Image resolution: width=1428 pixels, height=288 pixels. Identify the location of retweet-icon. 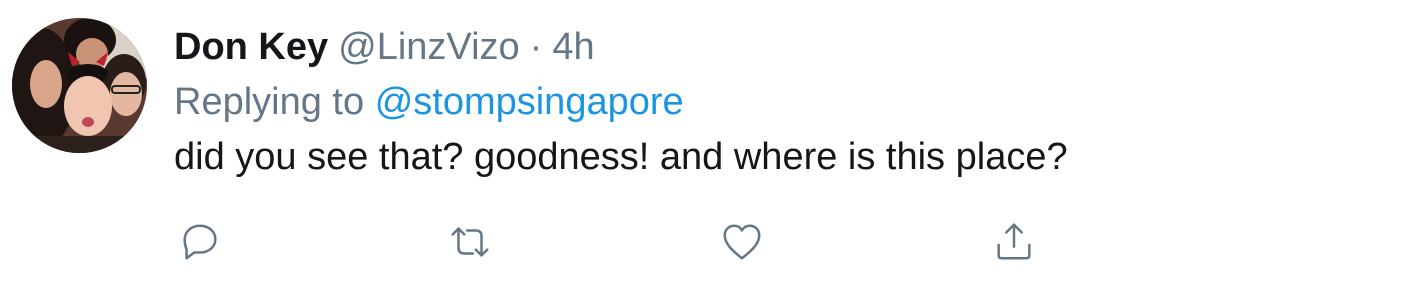
(470, 242).